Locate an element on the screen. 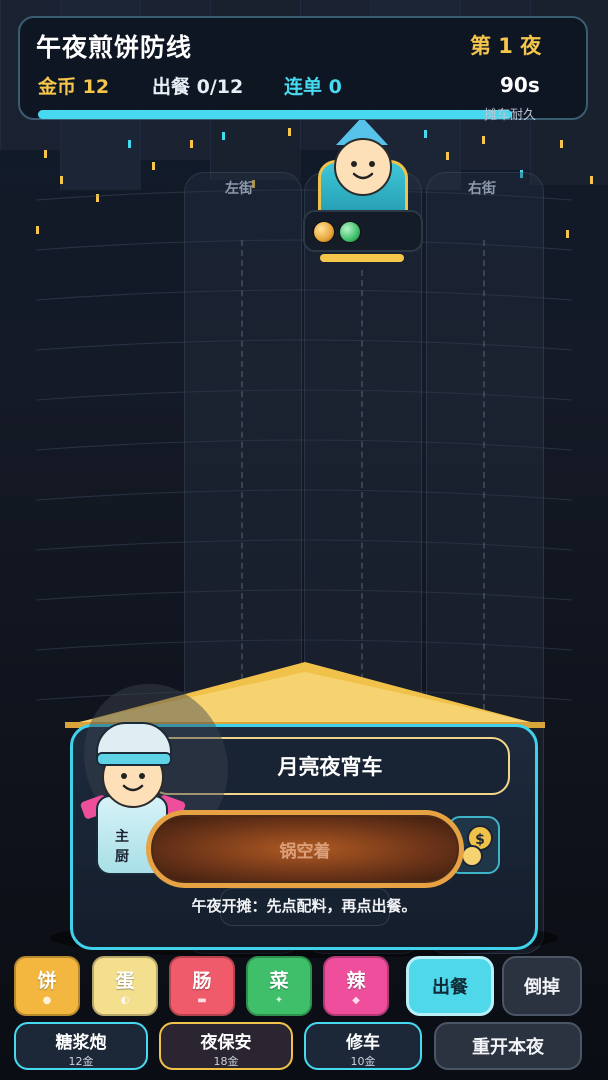 This screenshot has width=608, height=1080. customer-order is located at coordinates (363, 231).